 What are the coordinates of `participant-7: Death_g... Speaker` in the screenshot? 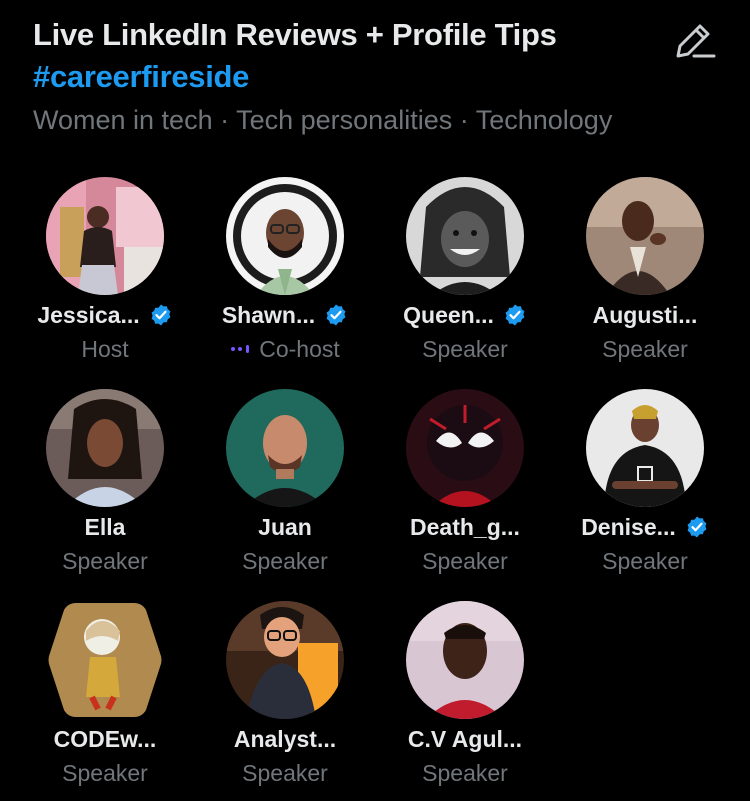 It's located at (465, 489).